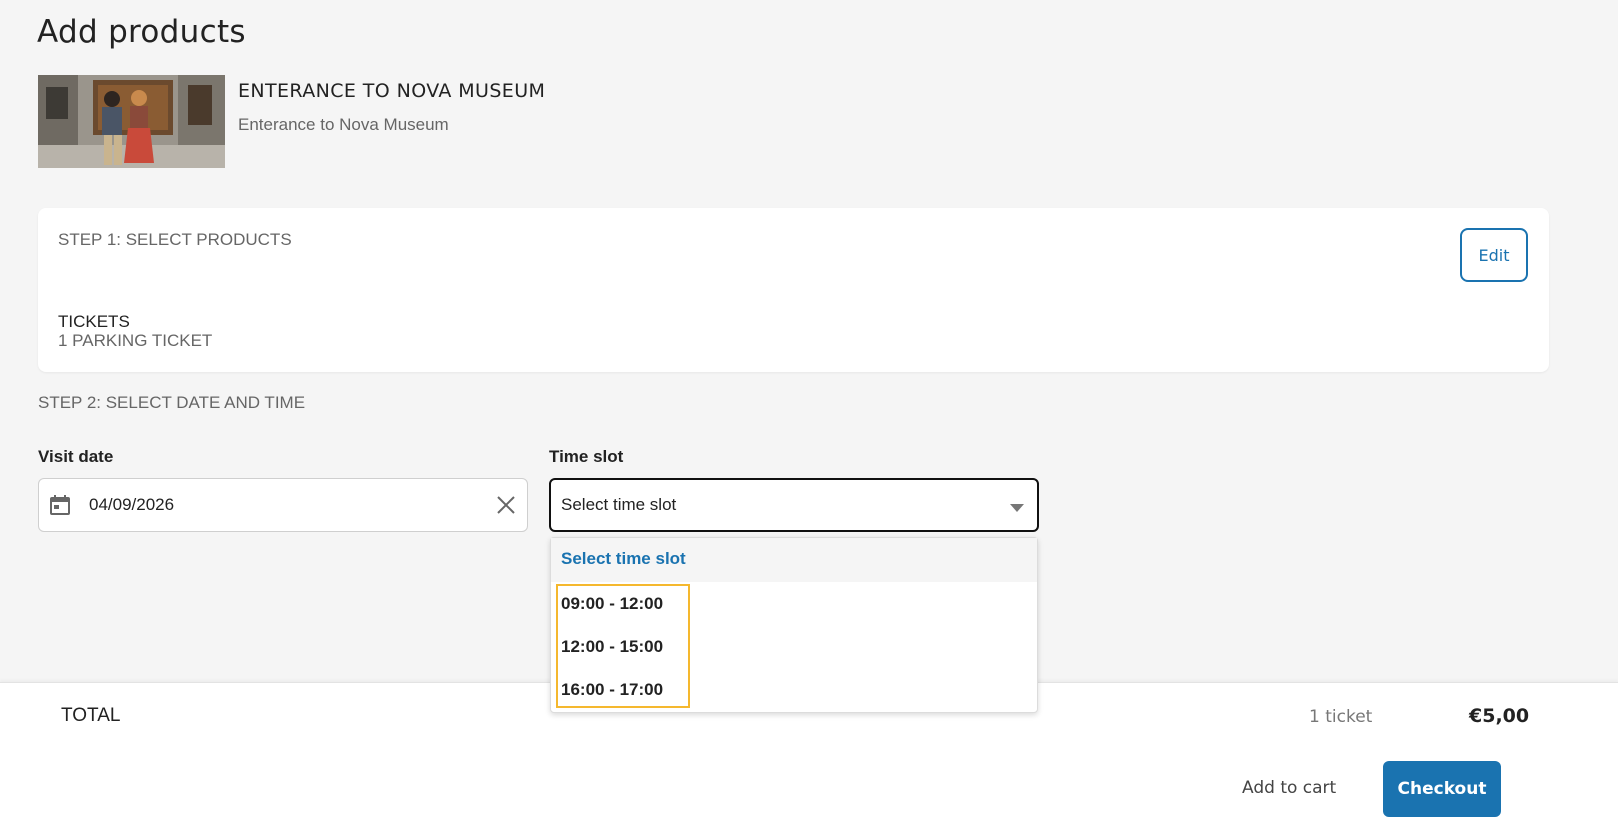 This screenshot has width=1618, height=827. What do you see at coordinates (612, 690) in the screenshot?
I see `dropdown-option: 16:00 - 17:00` at bounding box center [612, 690].